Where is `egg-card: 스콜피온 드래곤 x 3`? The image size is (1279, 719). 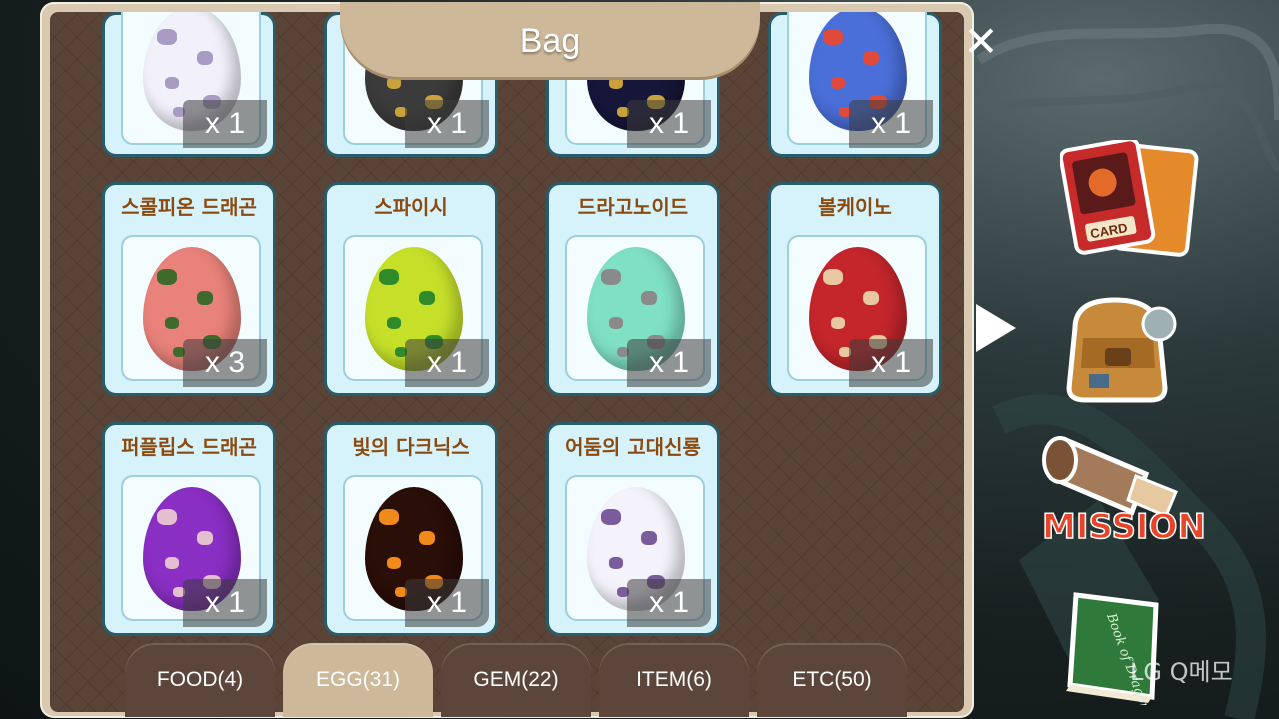
egg-card: 스콜피온 드래곤 x 3 is located at coordinates (189, 289).